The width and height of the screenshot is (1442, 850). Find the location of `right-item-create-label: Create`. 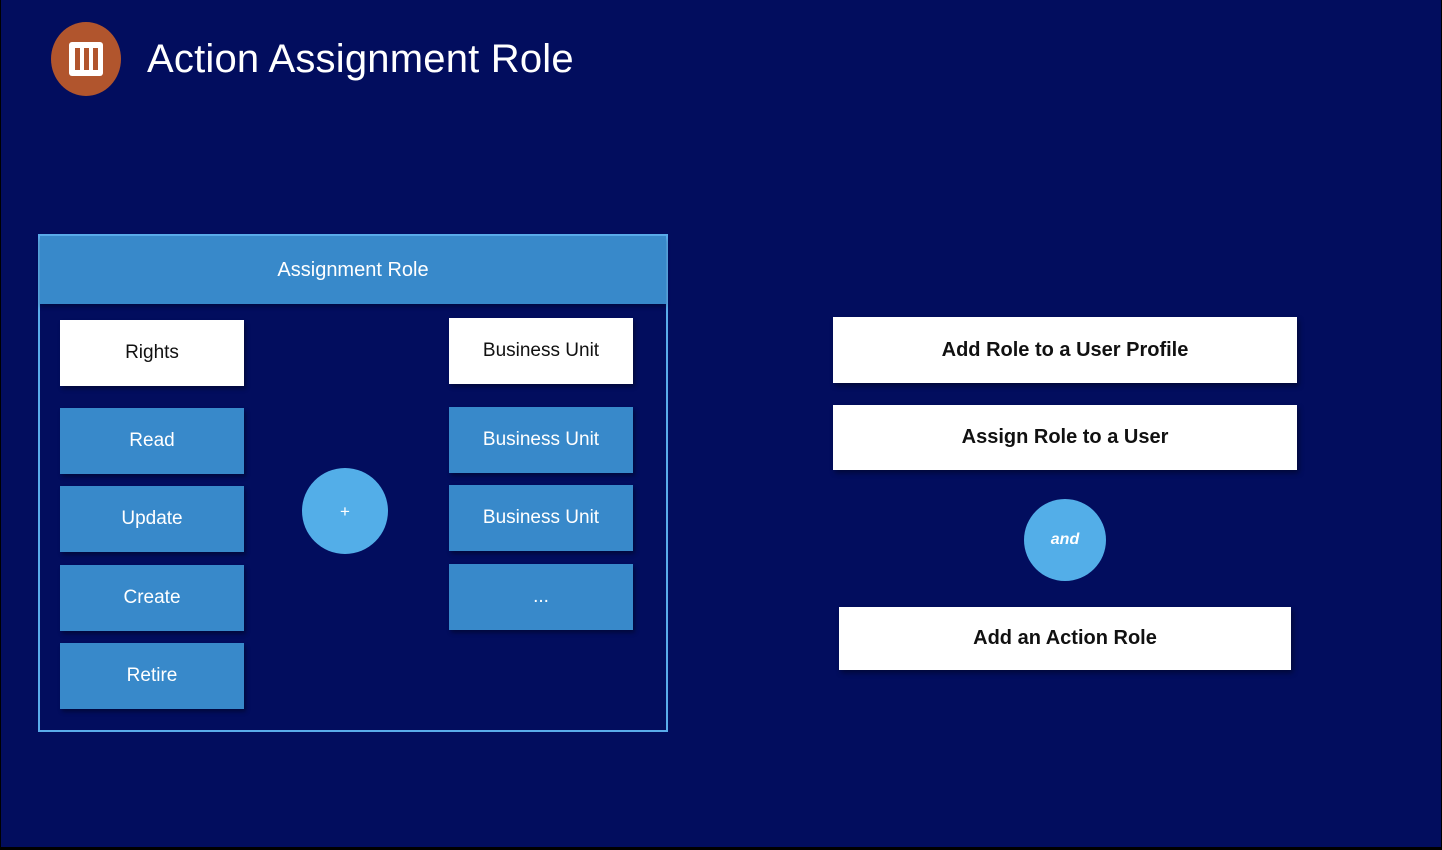

right-item-create-label: Create is located at coordinates (152, 597).